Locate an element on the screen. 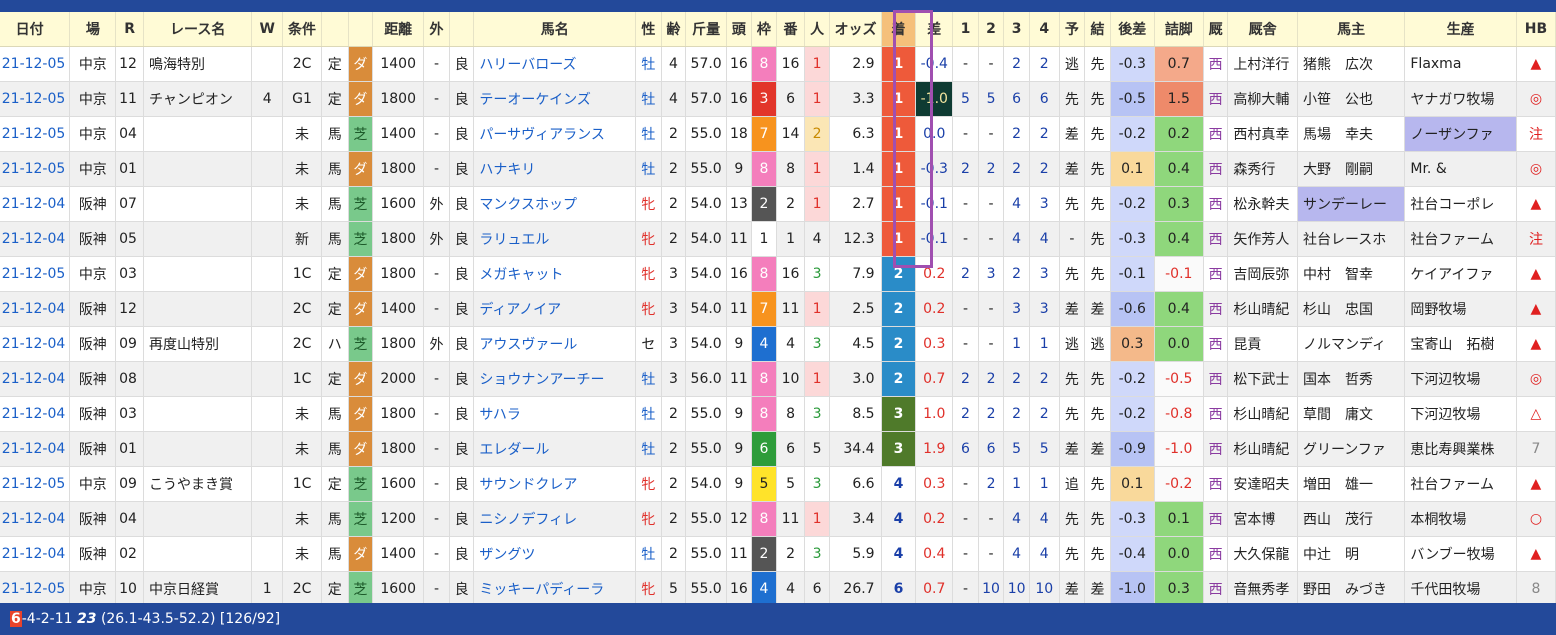  owner-name: 野田 みづき is located at coordinates (1351, 589).